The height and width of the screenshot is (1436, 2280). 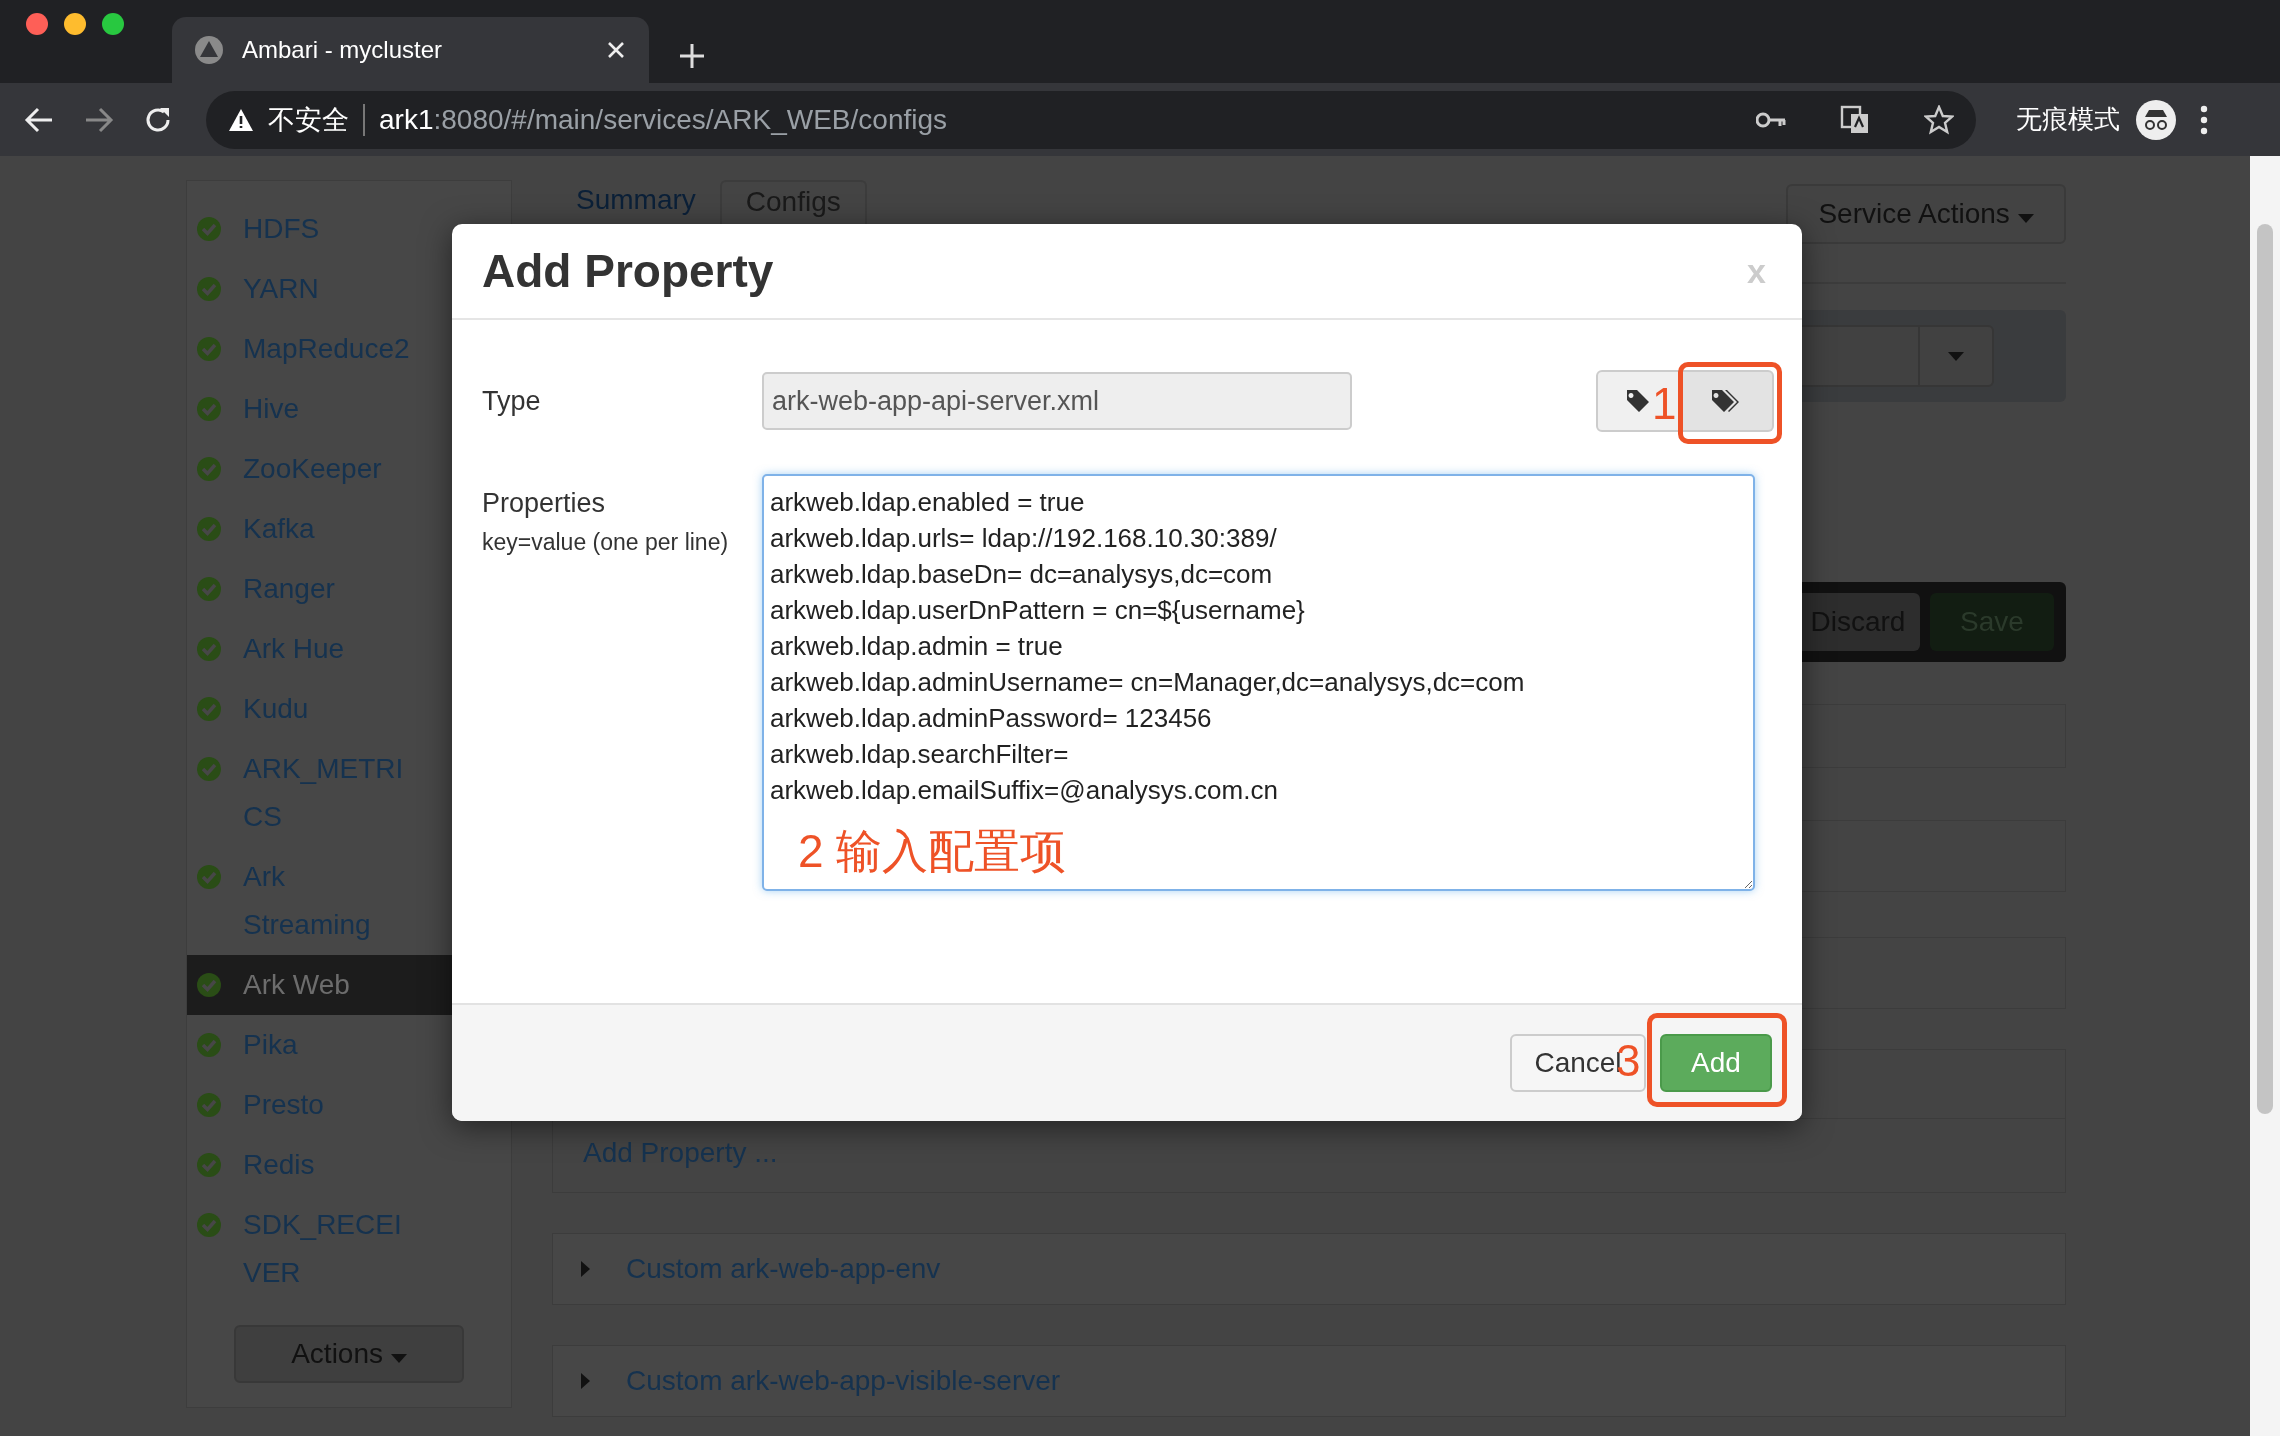 What do you see at coordinates (512, 401) in the screenshot?
I see `type-label: Type` at bounding box center [512, 401].